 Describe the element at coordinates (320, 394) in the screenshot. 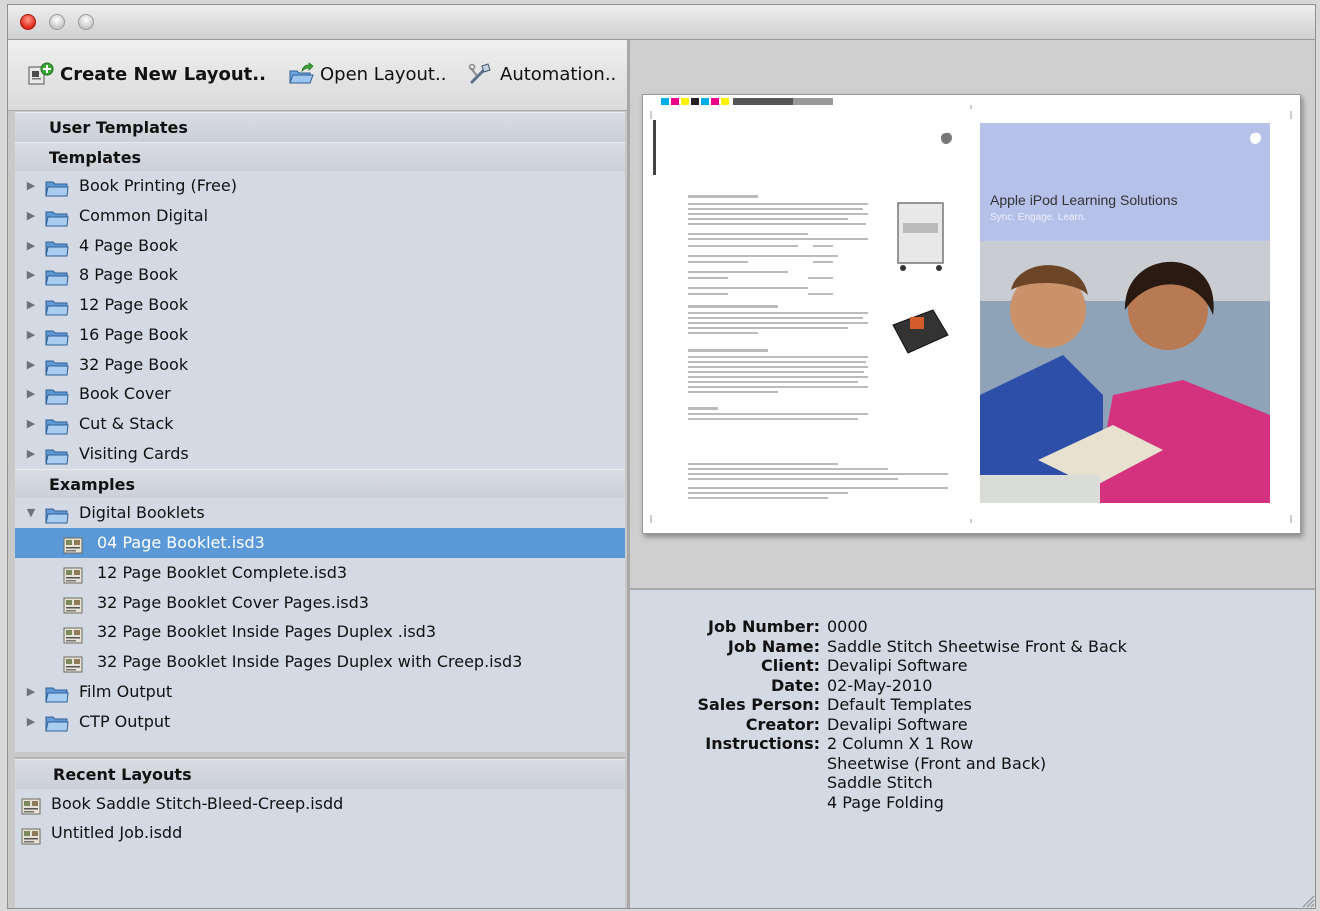

I see `tree-folder-item: ▶ Book Cover` at that location.